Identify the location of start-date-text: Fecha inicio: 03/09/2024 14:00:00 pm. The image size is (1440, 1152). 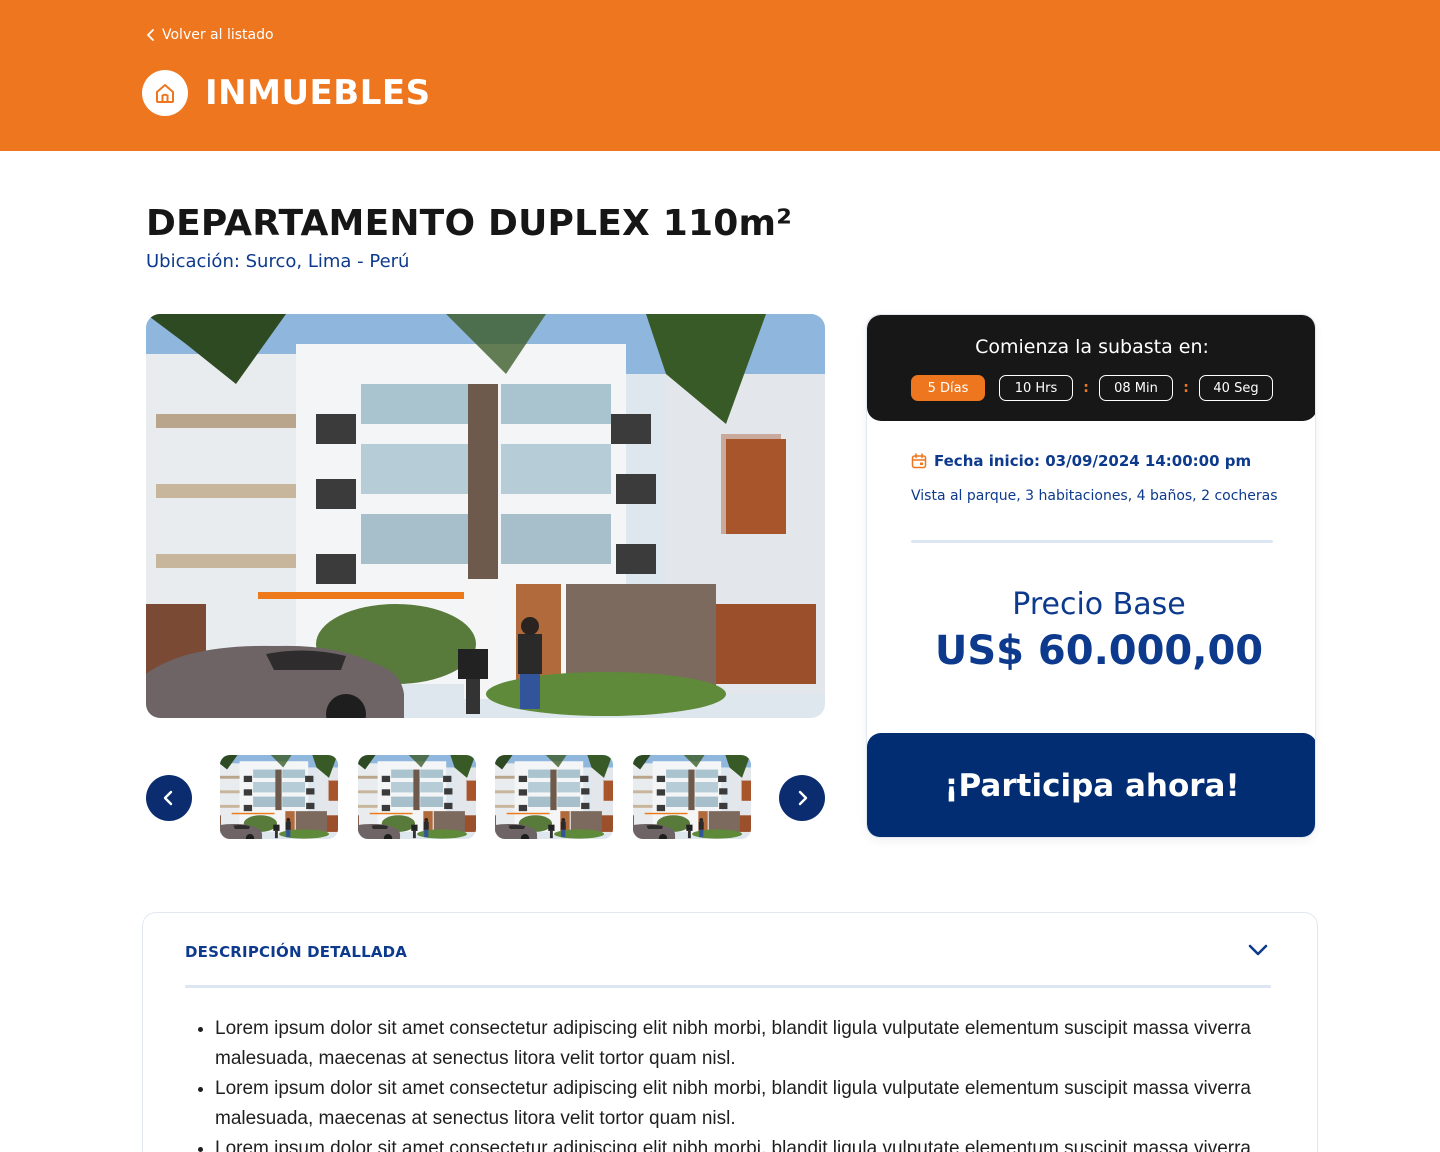
(1093, 461).